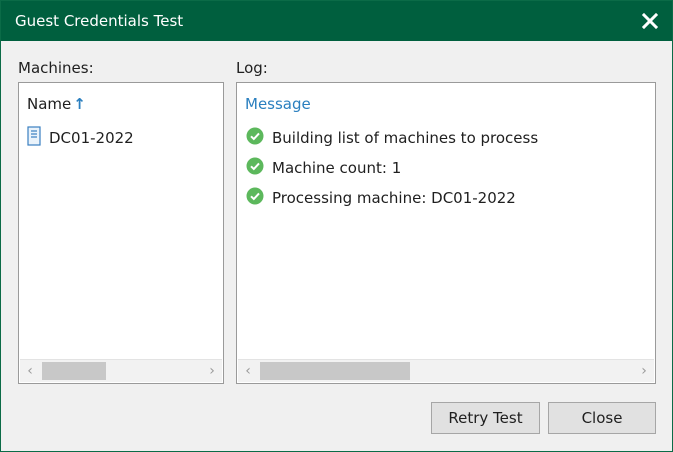 This screenshot has height=452, width=673. I want to click on log-entry: Machine count: 1, so click(323, 168).